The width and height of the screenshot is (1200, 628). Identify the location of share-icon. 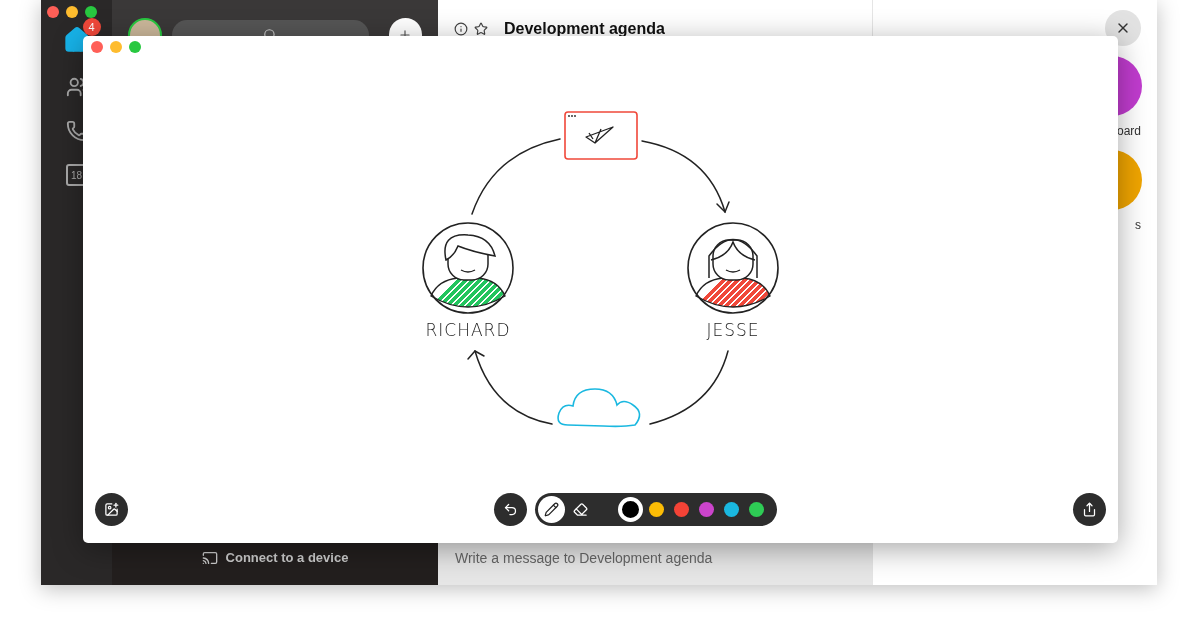
(1089, 509).